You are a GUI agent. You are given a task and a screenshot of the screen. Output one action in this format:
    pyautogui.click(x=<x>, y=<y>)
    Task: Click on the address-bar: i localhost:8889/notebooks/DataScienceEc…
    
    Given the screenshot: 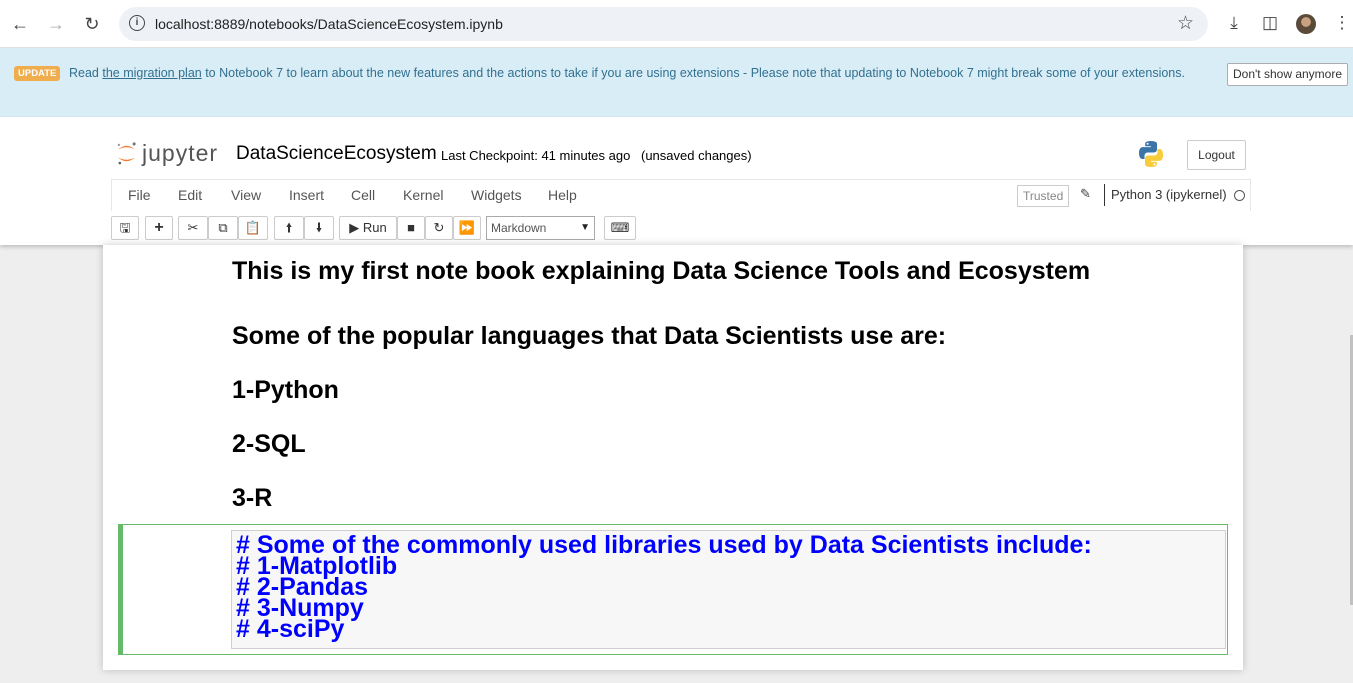 What is the action you would take?
    pyautogui.click(x=663, y=24)
    